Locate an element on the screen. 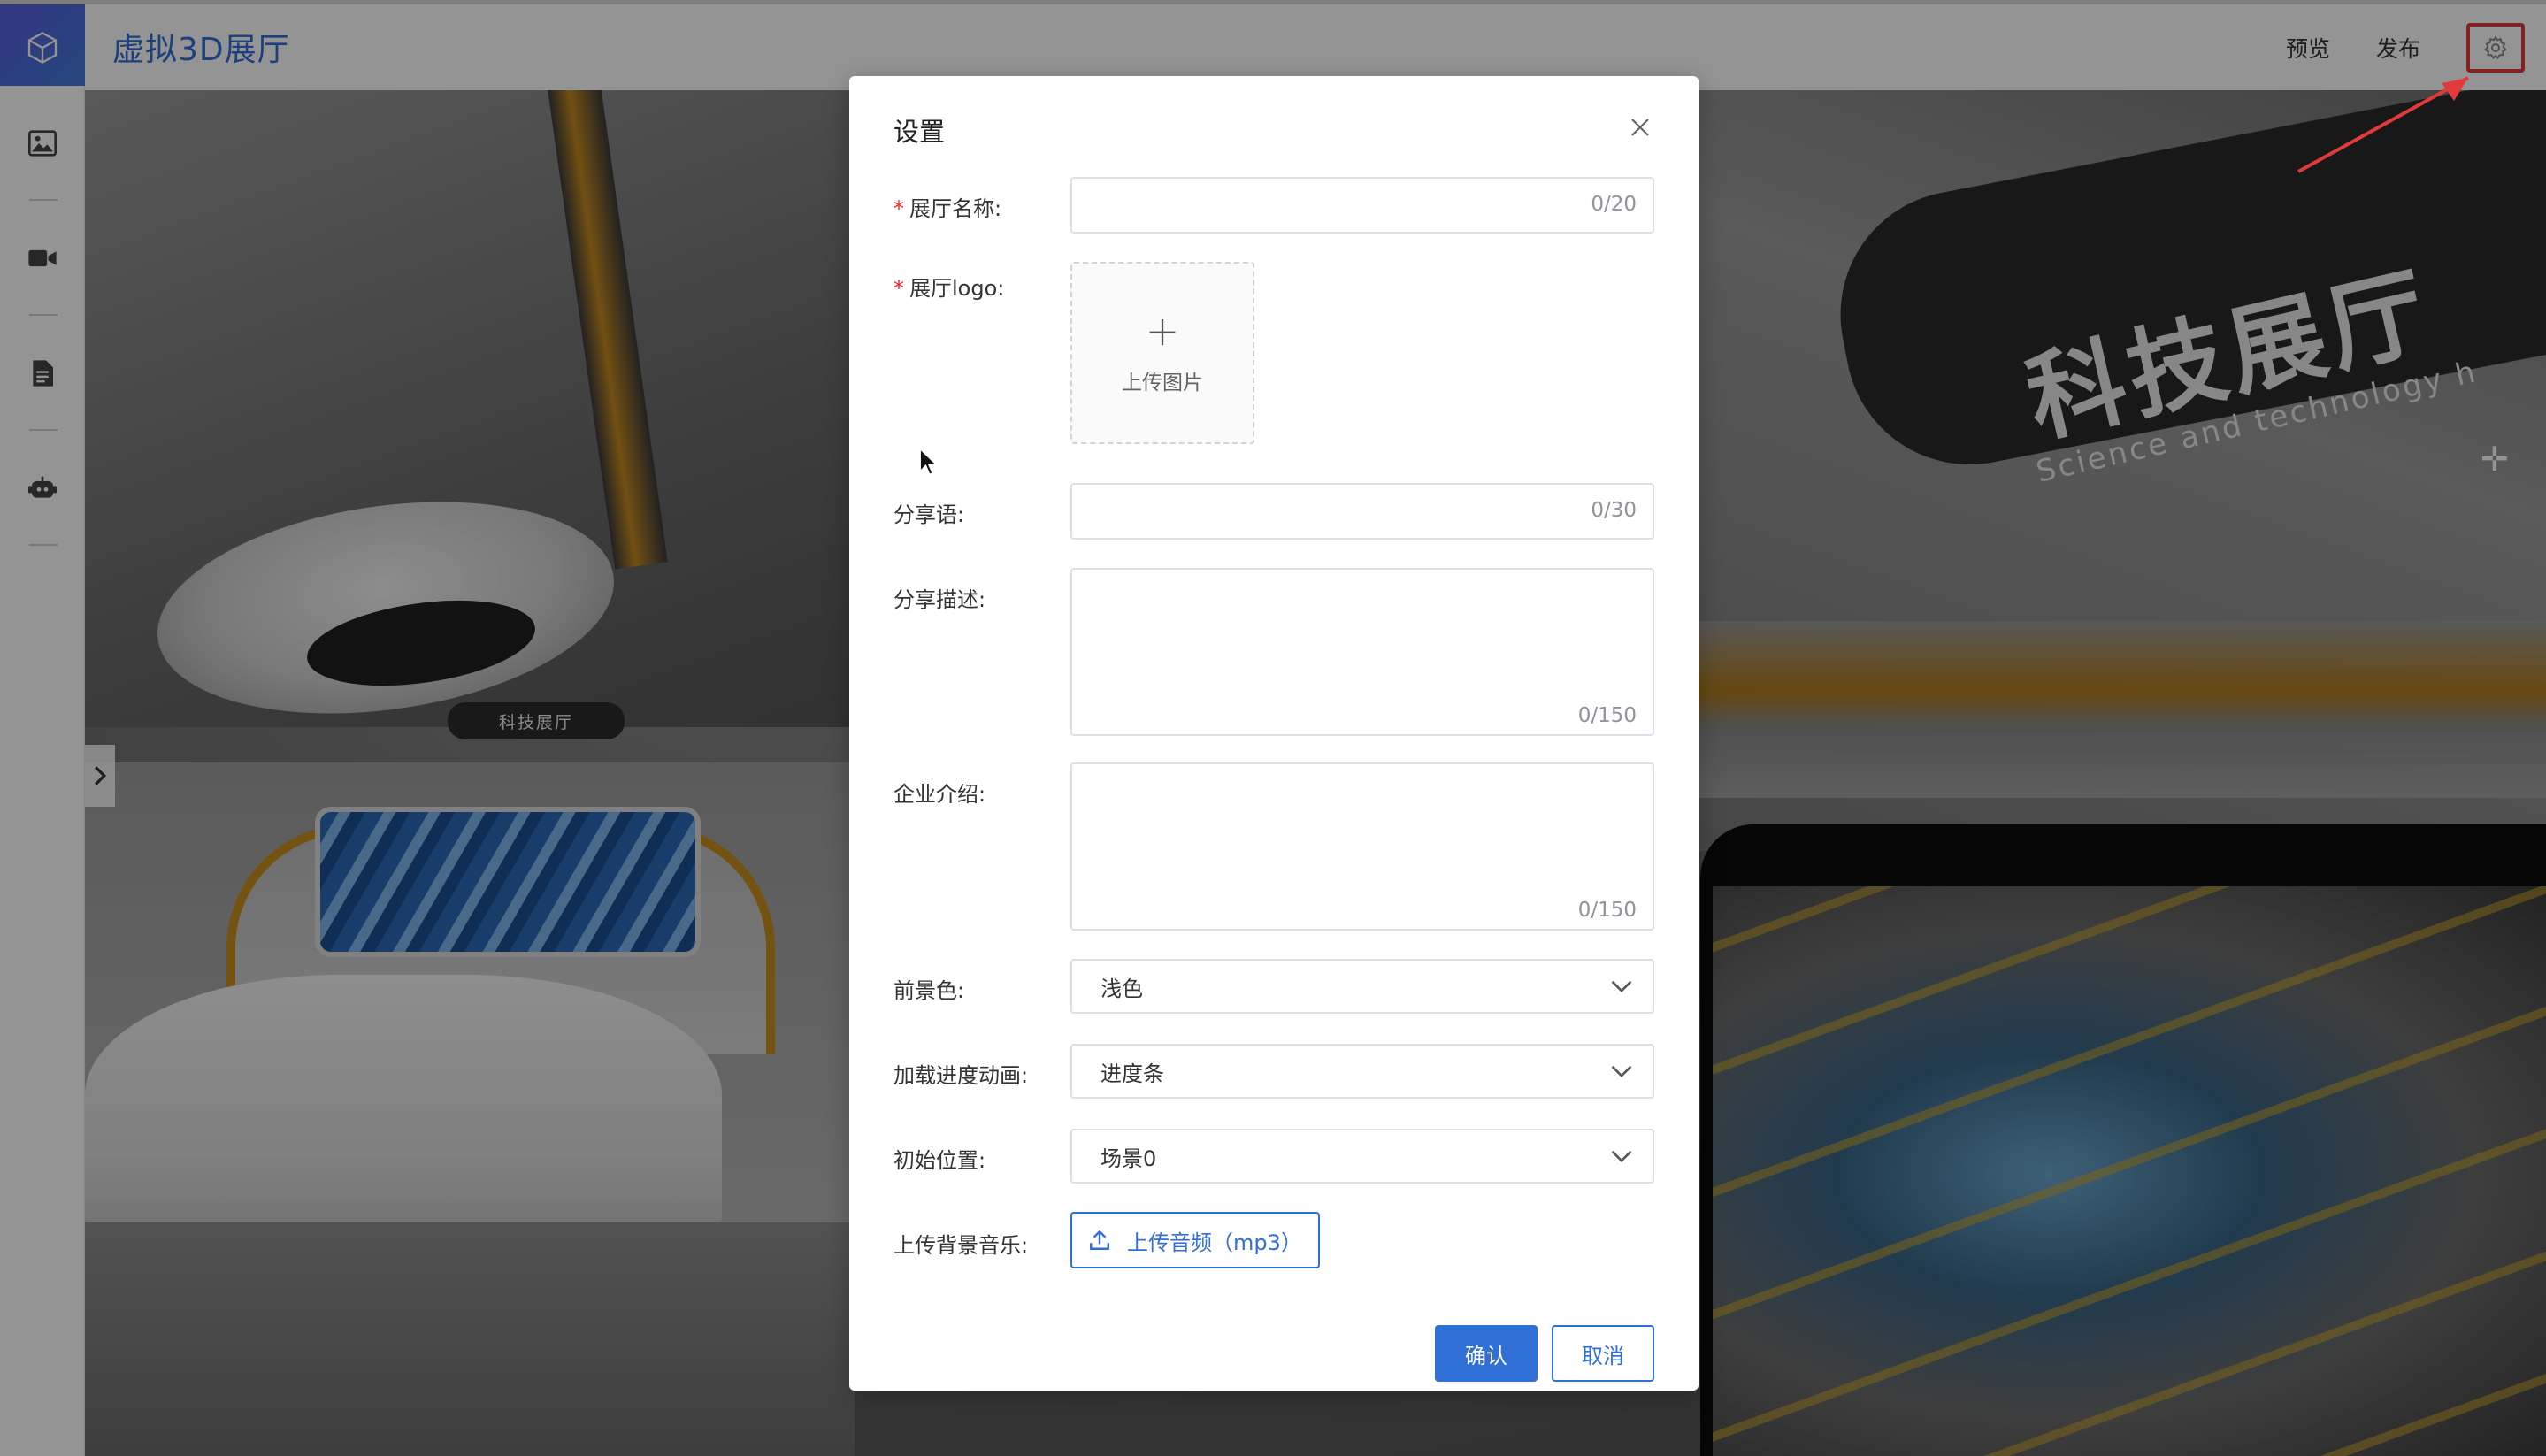 The image size is (2546, 1456). form-row-share-text: 分享语: 0/30 is located at coordinates (1273, 512).